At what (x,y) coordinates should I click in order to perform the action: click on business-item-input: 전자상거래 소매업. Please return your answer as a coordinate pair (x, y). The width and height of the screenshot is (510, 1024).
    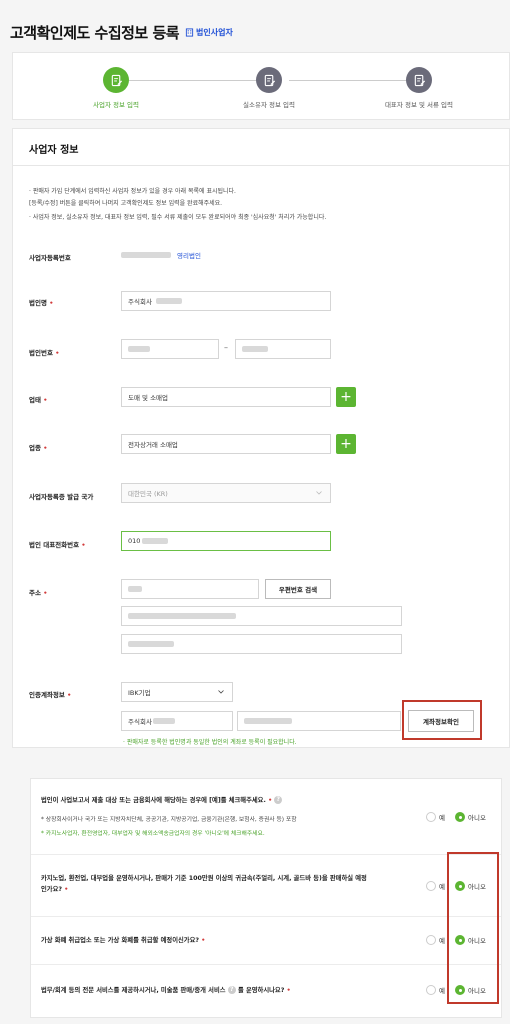
    Looking at the image, I should click on (226, 444).